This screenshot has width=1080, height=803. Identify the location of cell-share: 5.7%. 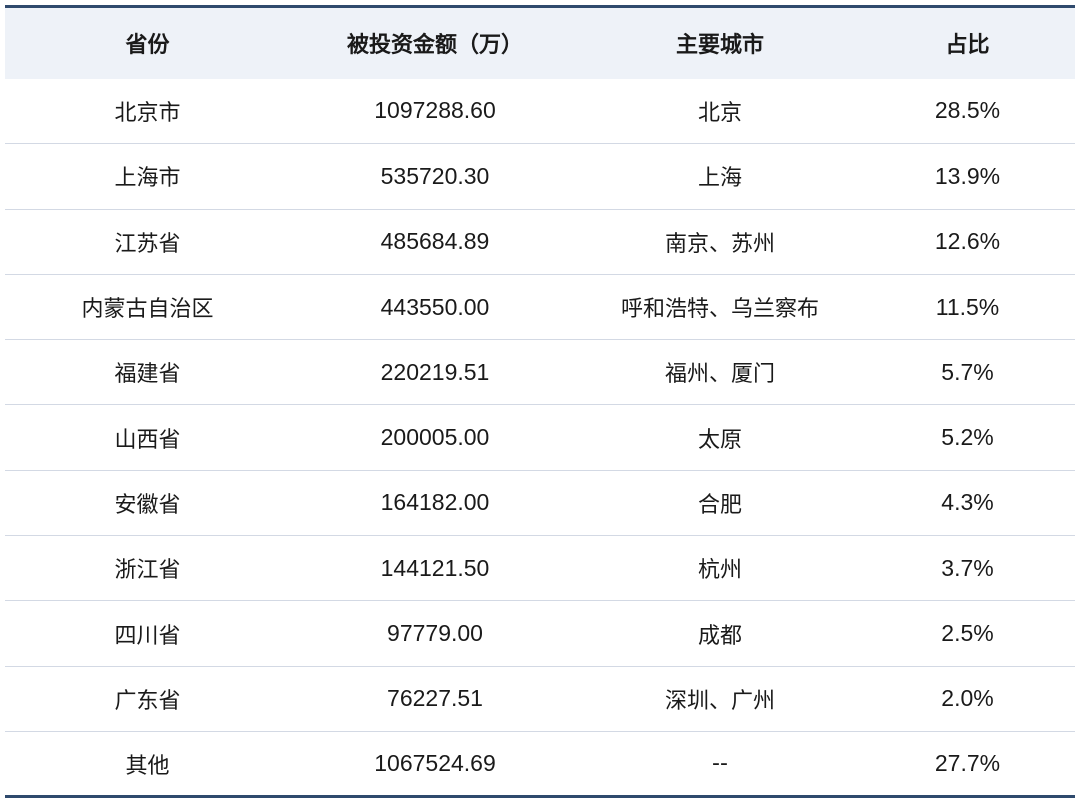
(967, 372).